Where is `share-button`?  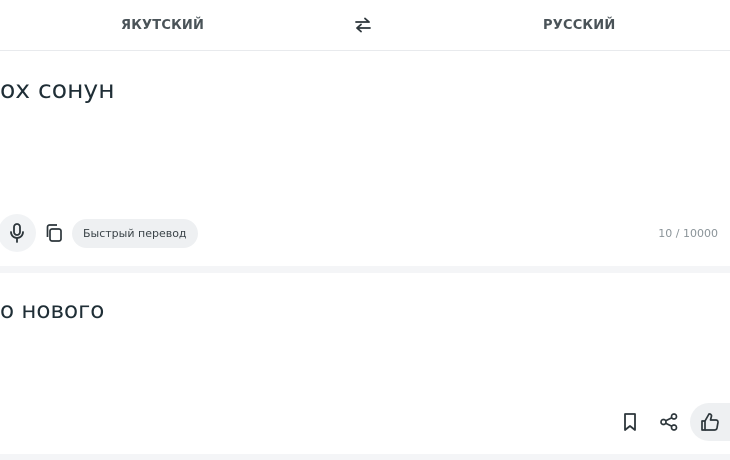
share-button is located at coordinates (669, 422).